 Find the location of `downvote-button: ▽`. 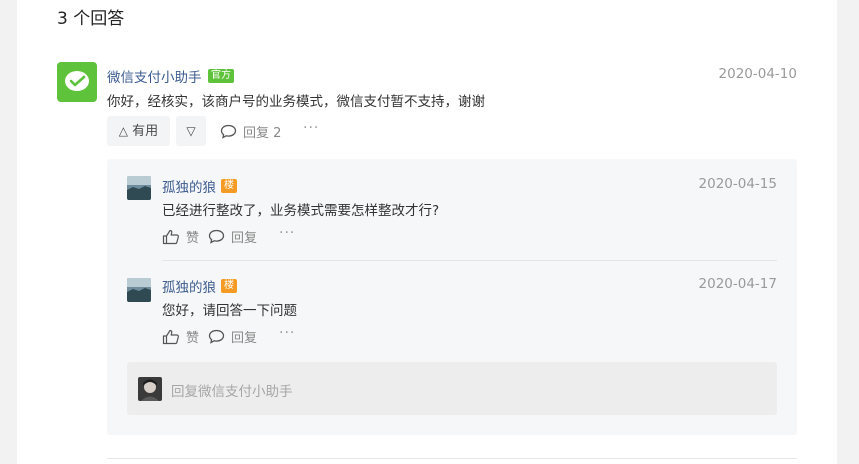

downvote-button: ▽ is located at coordinates (191, 131).